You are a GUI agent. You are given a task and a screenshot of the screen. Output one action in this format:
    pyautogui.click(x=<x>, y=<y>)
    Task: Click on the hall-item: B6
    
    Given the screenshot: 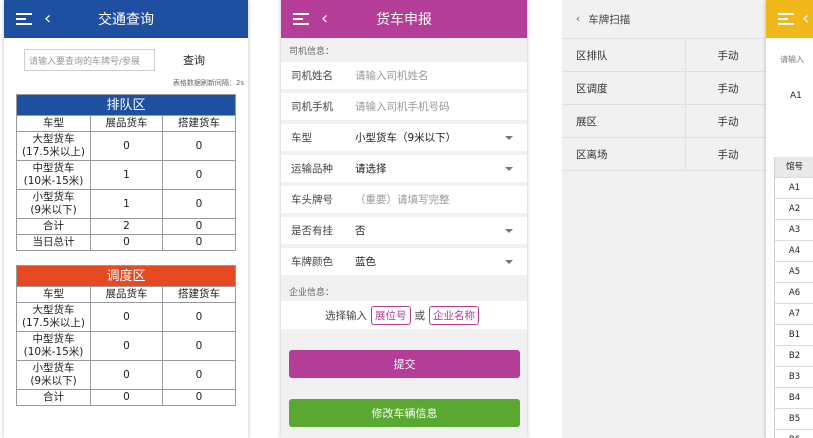 What is the action you would take?
    pyautogui.click(x=794, y=434)
    